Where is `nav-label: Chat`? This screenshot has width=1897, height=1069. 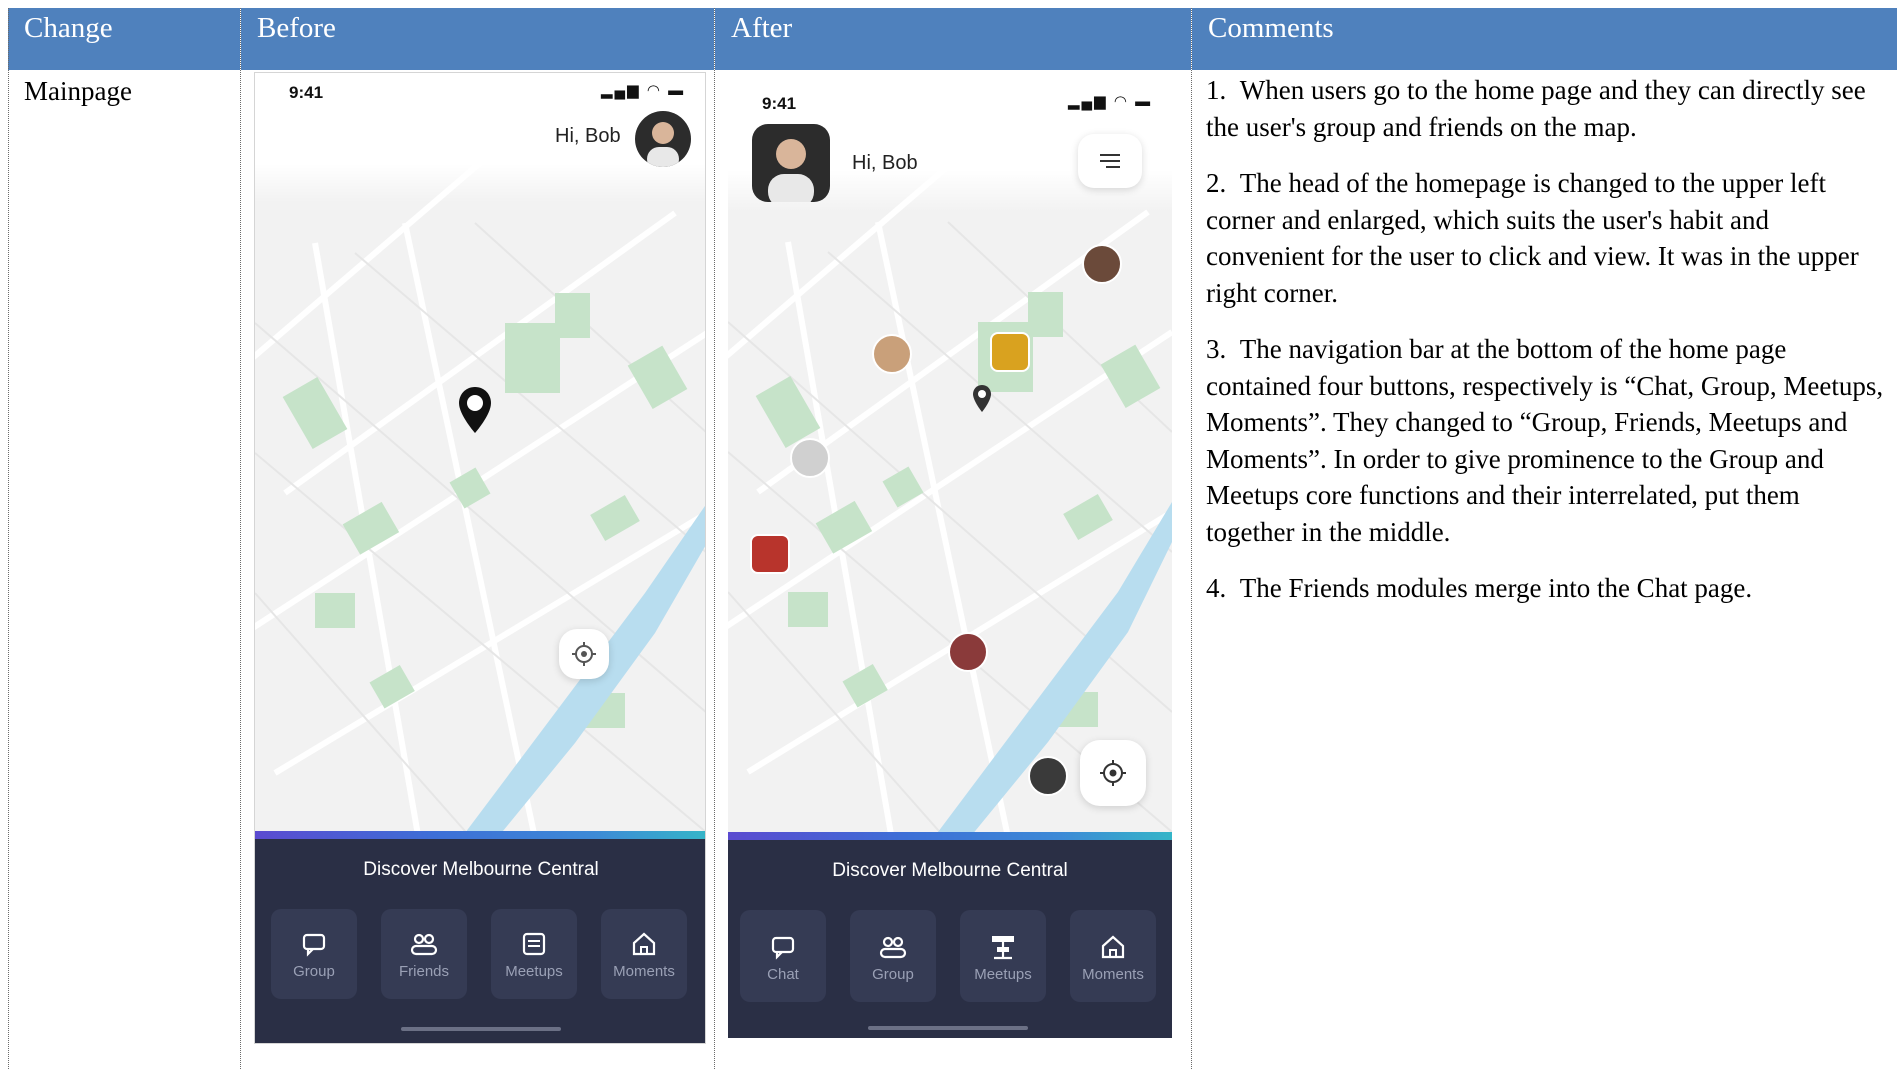
nav-label: Chat is located at coordinates (783, 974).